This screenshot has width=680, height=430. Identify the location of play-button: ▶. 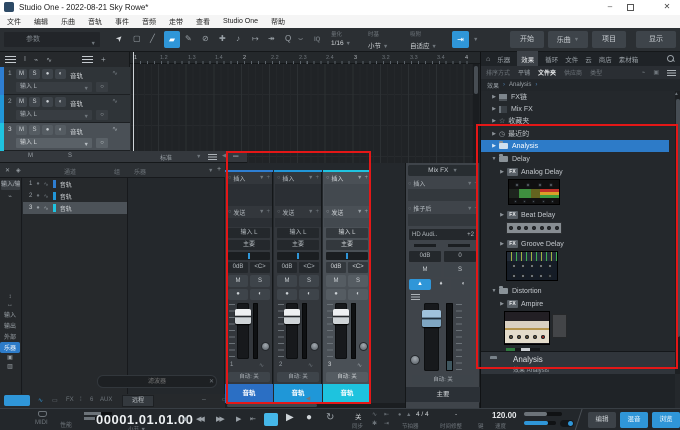
(290, 417).